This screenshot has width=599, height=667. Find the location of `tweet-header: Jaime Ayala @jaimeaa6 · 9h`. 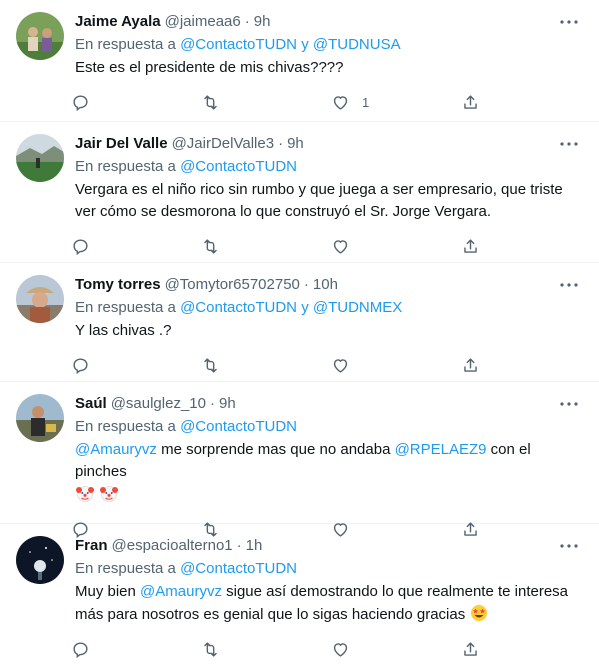

tweet-header: Jaime Ayala @jaimeaa6 · 9h is located at coordinates (329, 21).